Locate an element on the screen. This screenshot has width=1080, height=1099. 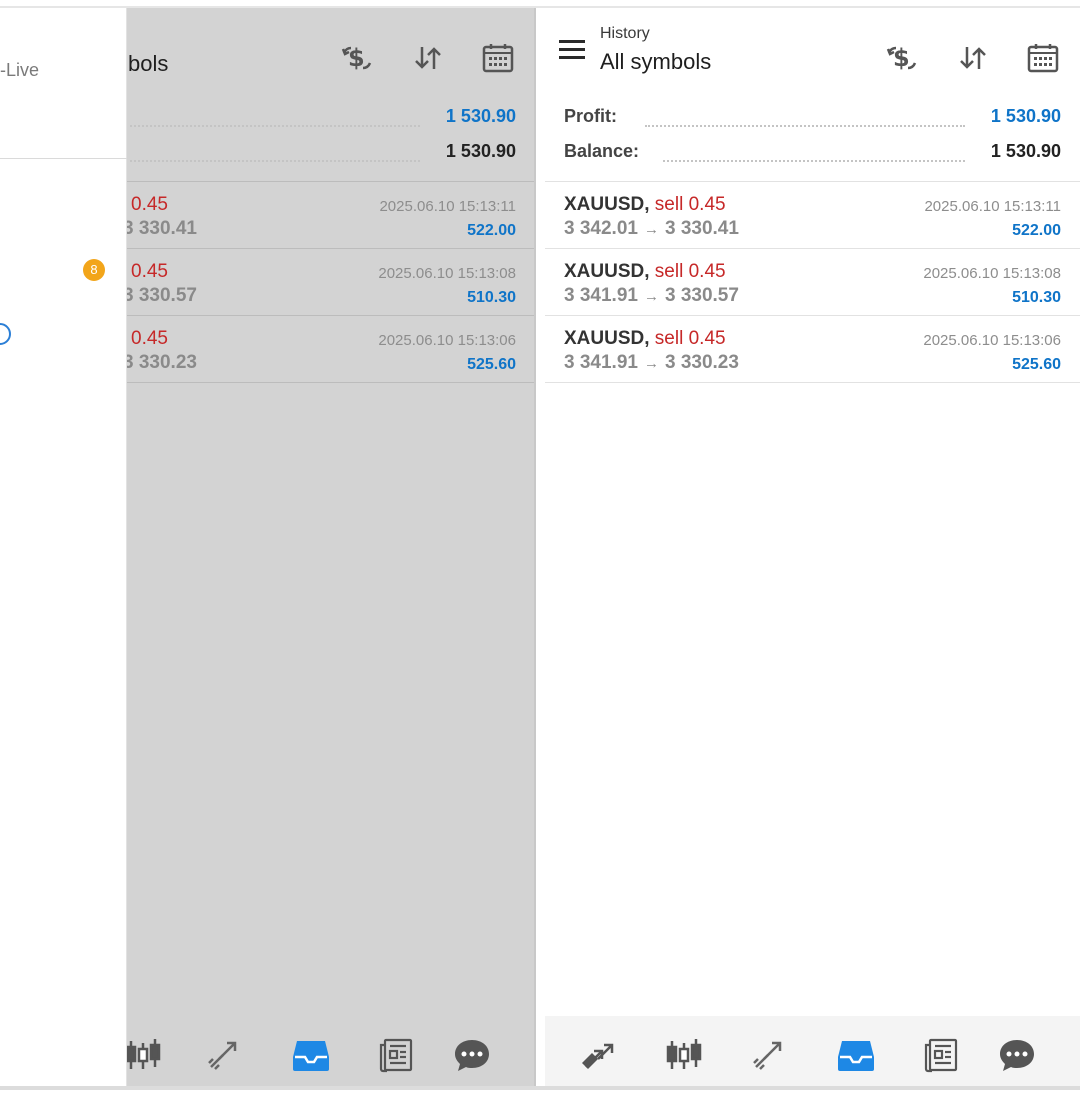
deal-prices: 3 330.57 is located at coordinates (160, 295).